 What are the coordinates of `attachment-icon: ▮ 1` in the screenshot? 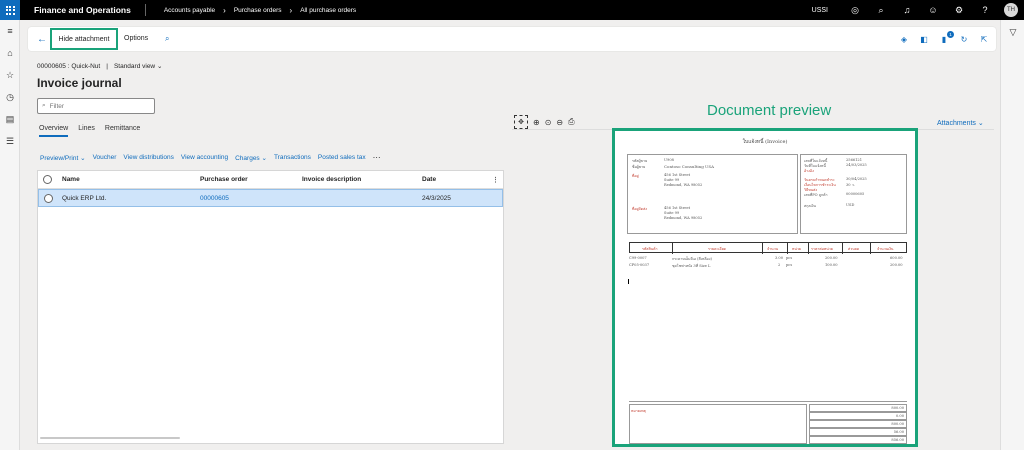 It's located at (946, 37).